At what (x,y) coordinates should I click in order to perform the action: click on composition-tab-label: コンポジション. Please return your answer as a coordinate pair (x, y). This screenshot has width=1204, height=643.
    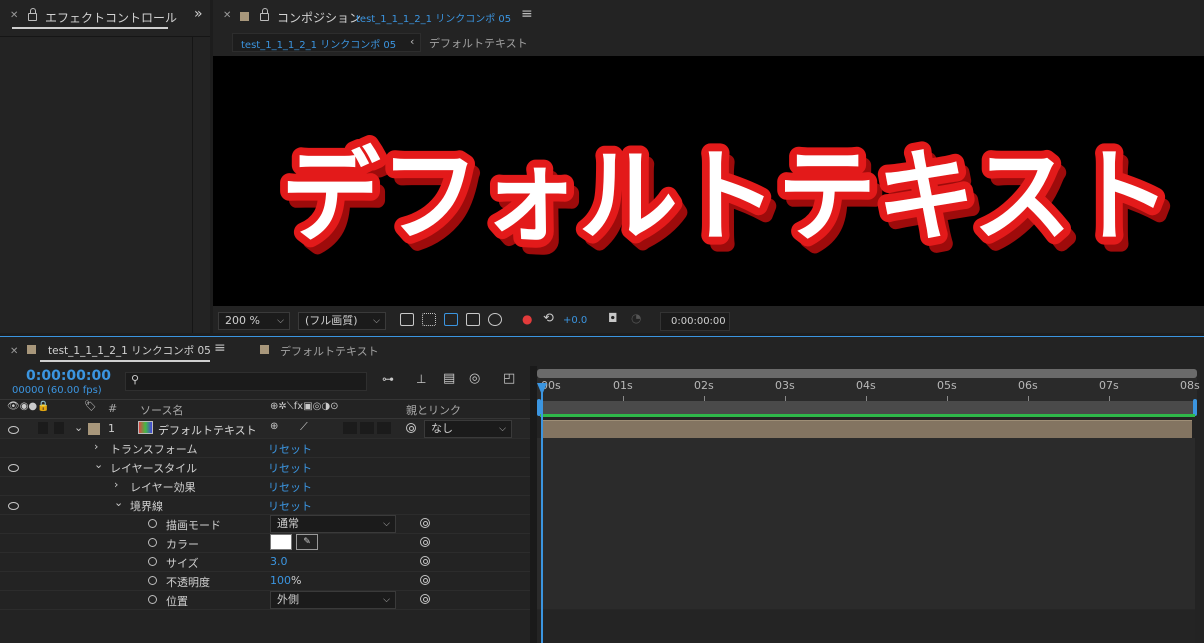
    Looking at the image, I should click on (319, 17).